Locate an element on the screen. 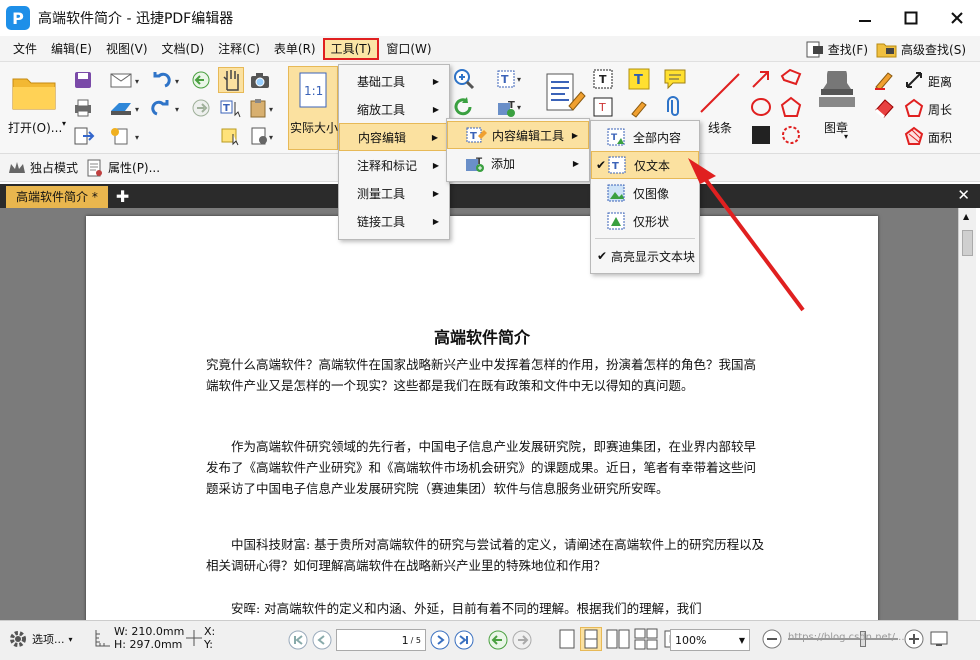 Image resolution: width=980 pixels, height=660 pixels. page-number-input: 1 / 5 is located at coordinates (381, 640).